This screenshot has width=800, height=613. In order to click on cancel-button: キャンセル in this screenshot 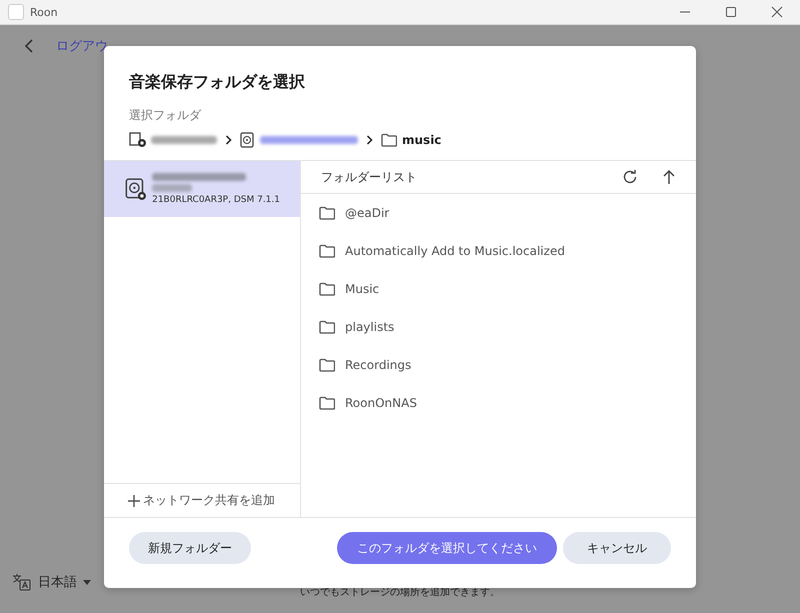, I will do `click(617, 548)`.